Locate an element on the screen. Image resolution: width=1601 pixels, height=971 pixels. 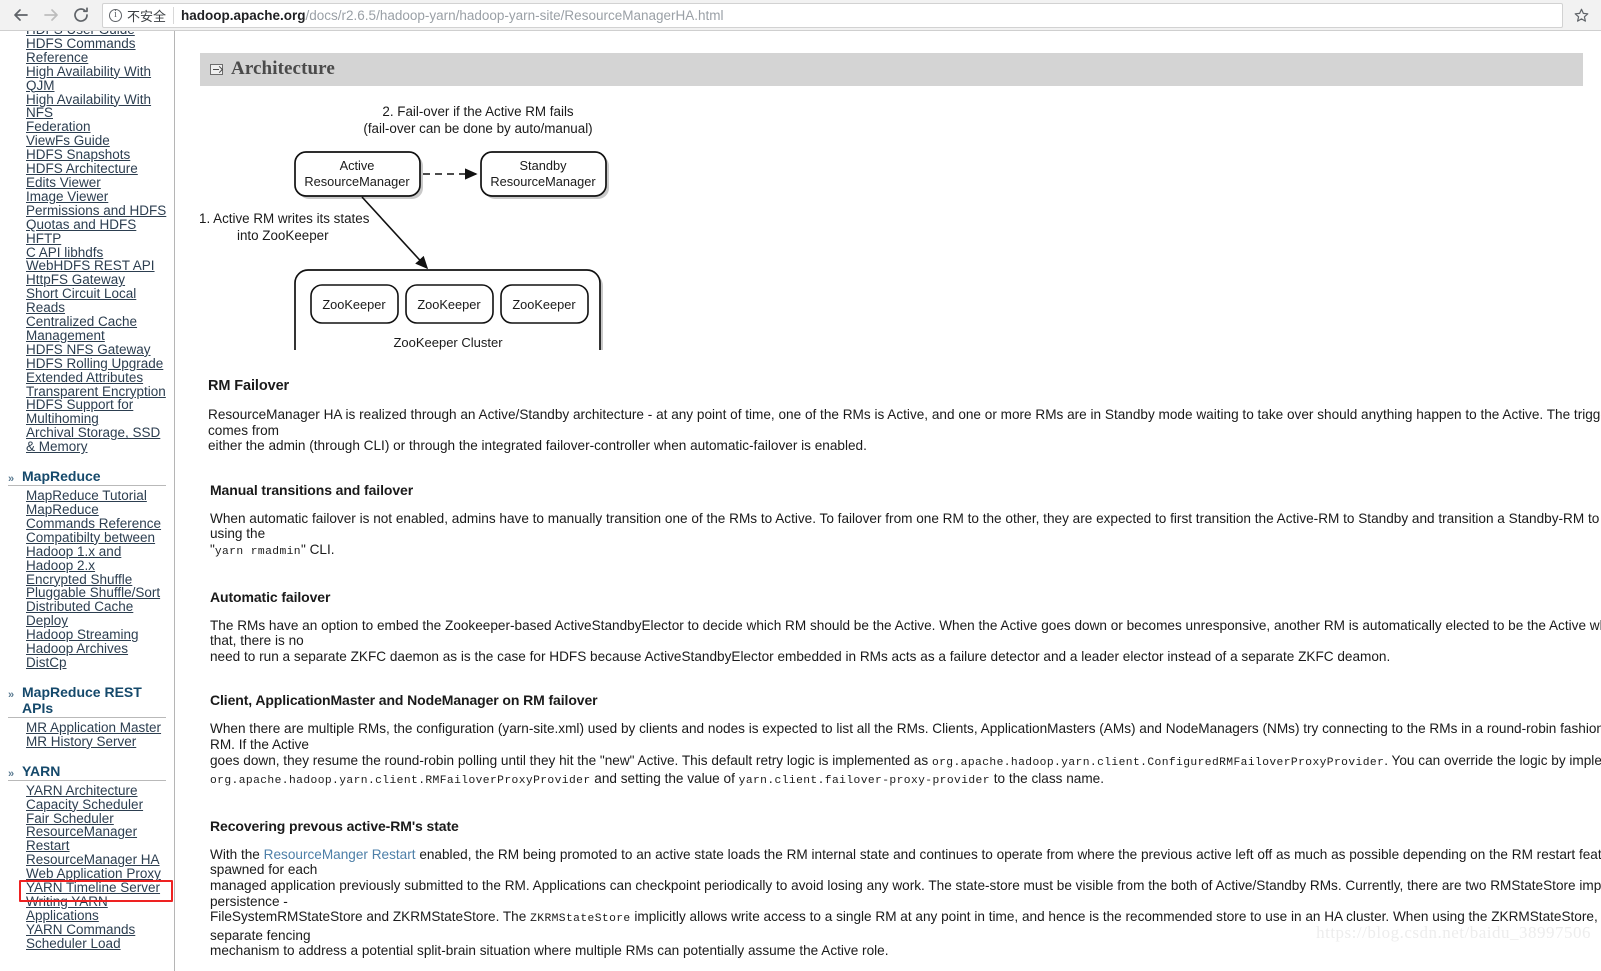
sidebar-item-mapreduce-commands-reference: MapReduce Commands Reference is located at coordinates (87, 517).